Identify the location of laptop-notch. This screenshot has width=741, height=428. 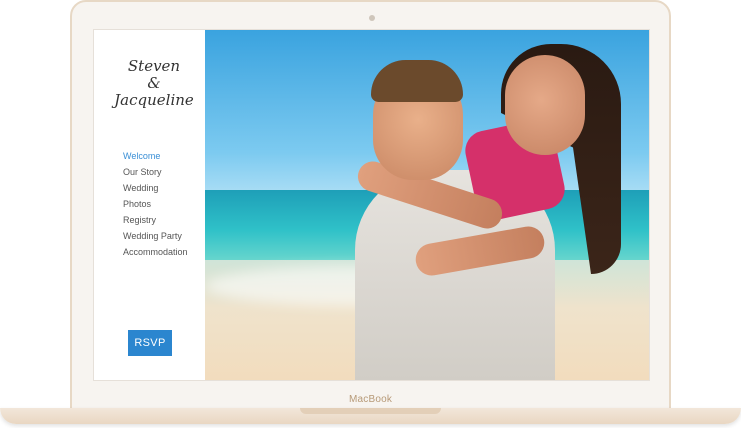
(370, 411).